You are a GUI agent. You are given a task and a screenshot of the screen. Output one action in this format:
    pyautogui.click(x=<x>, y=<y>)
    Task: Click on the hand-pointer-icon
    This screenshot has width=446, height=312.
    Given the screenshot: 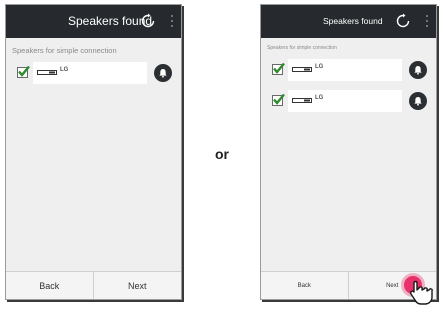 What is the action you would take?
    pyautogui.click(x=421, y=292)
    